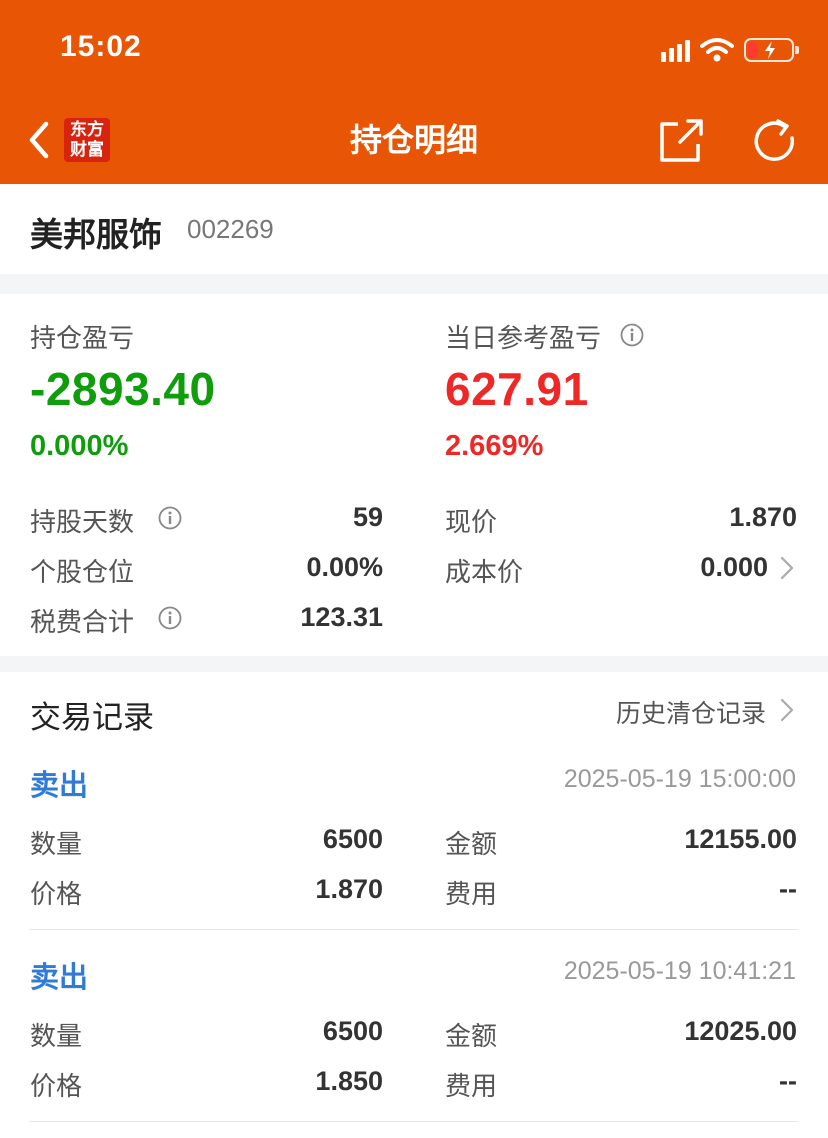  I want to click on trade-time: 2025-05-19 15:00:00, so click(679, 779).